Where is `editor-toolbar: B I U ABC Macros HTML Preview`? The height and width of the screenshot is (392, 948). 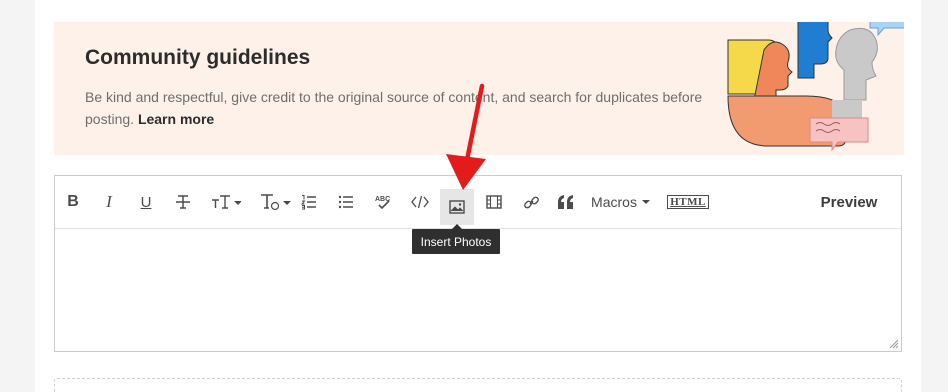
editor-toolbar: B I U ABC Macros HTML Preview is located at coordinates (478, 202).